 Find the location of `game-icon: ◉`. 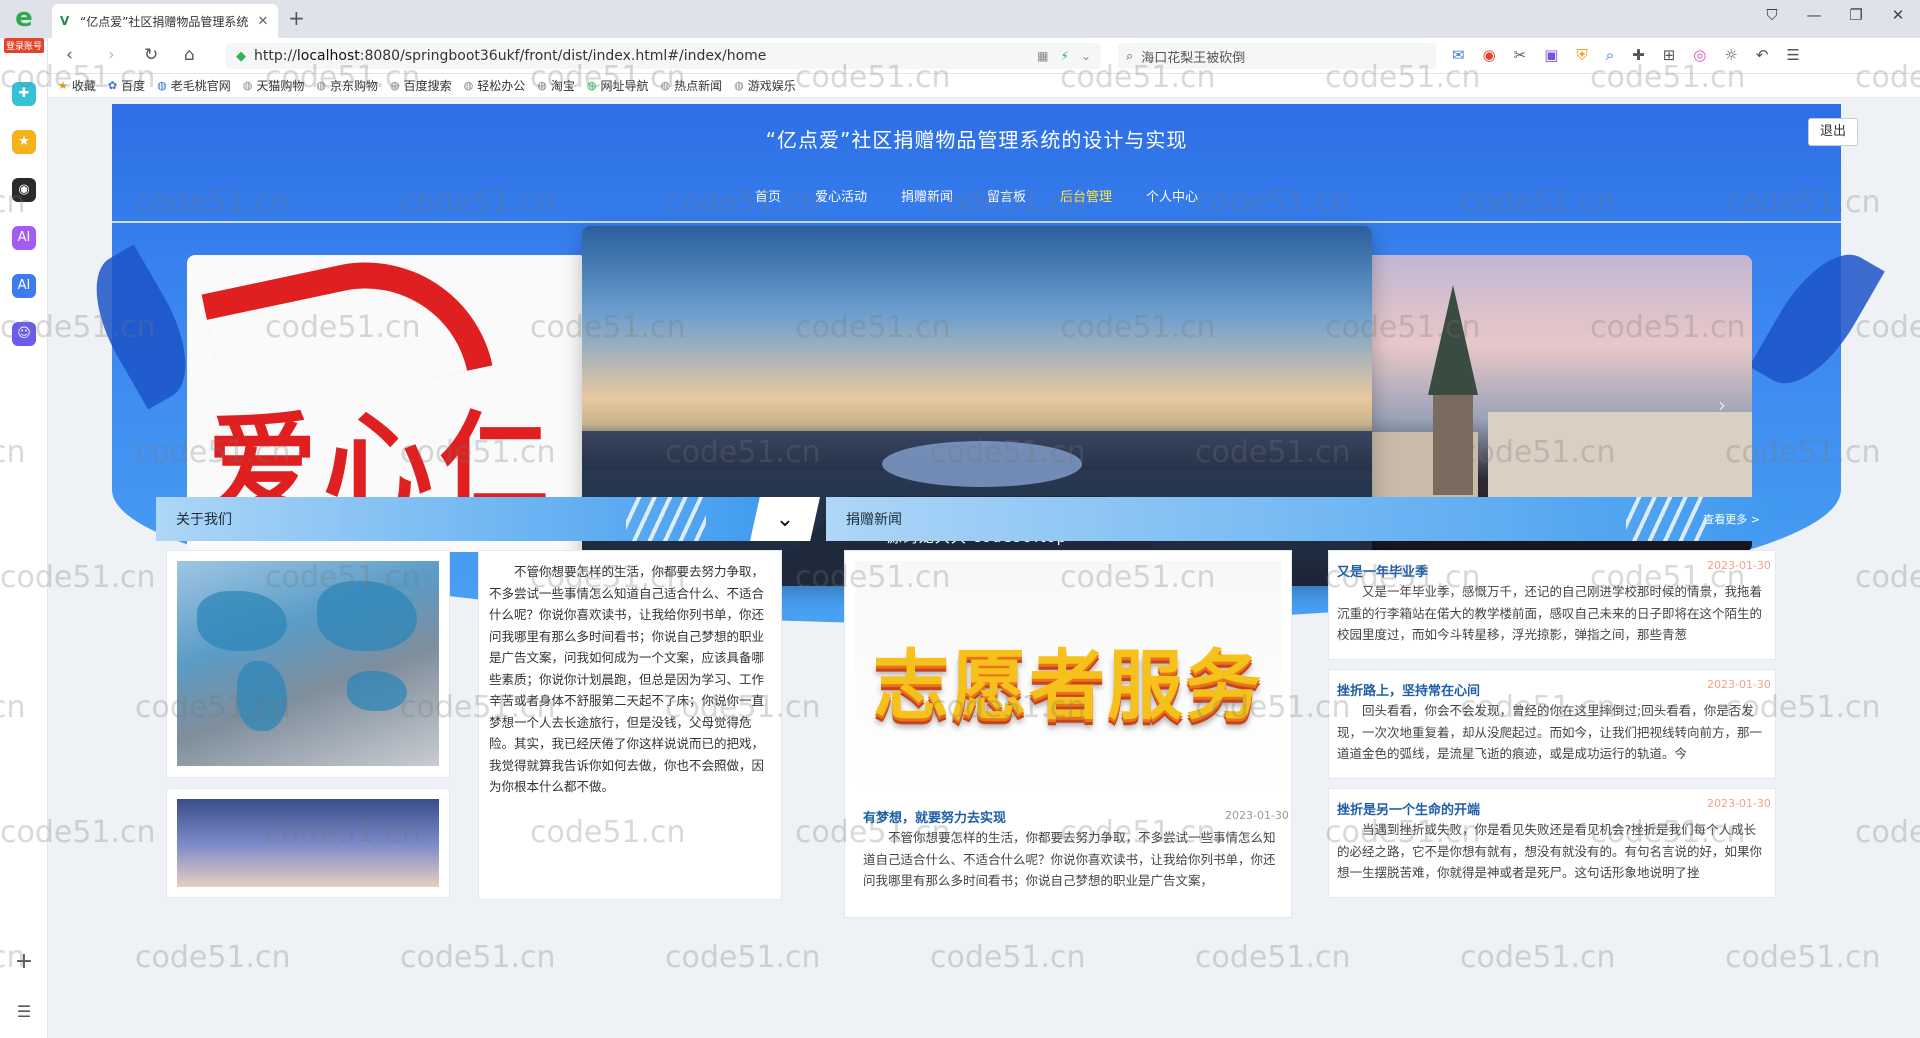

game-icon: ◉ is located at coordinates (24, 190).